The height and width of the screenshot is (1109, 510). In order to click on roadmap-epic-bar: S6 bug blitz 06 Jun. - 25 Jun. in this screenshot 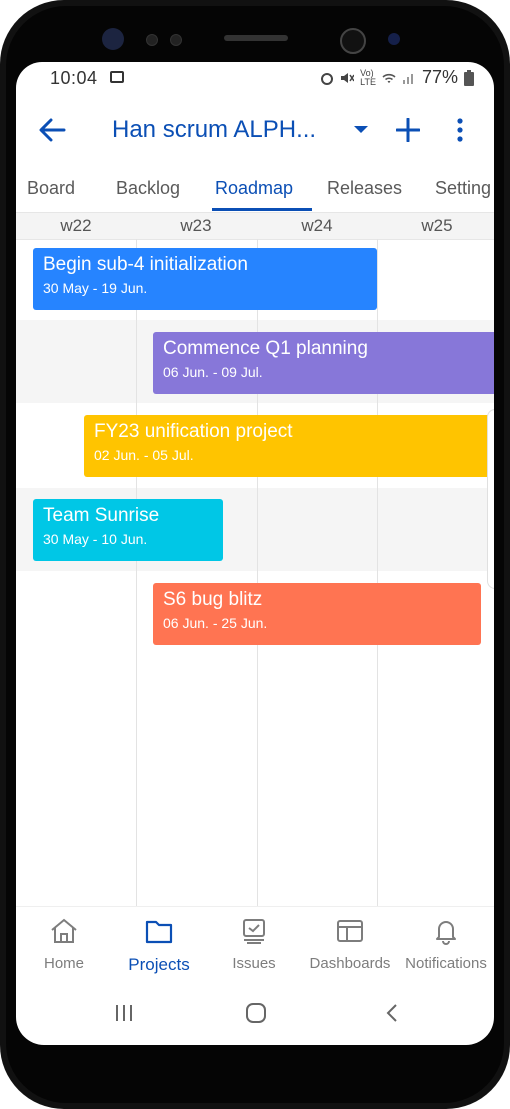, I will do `click(317, 614)`.